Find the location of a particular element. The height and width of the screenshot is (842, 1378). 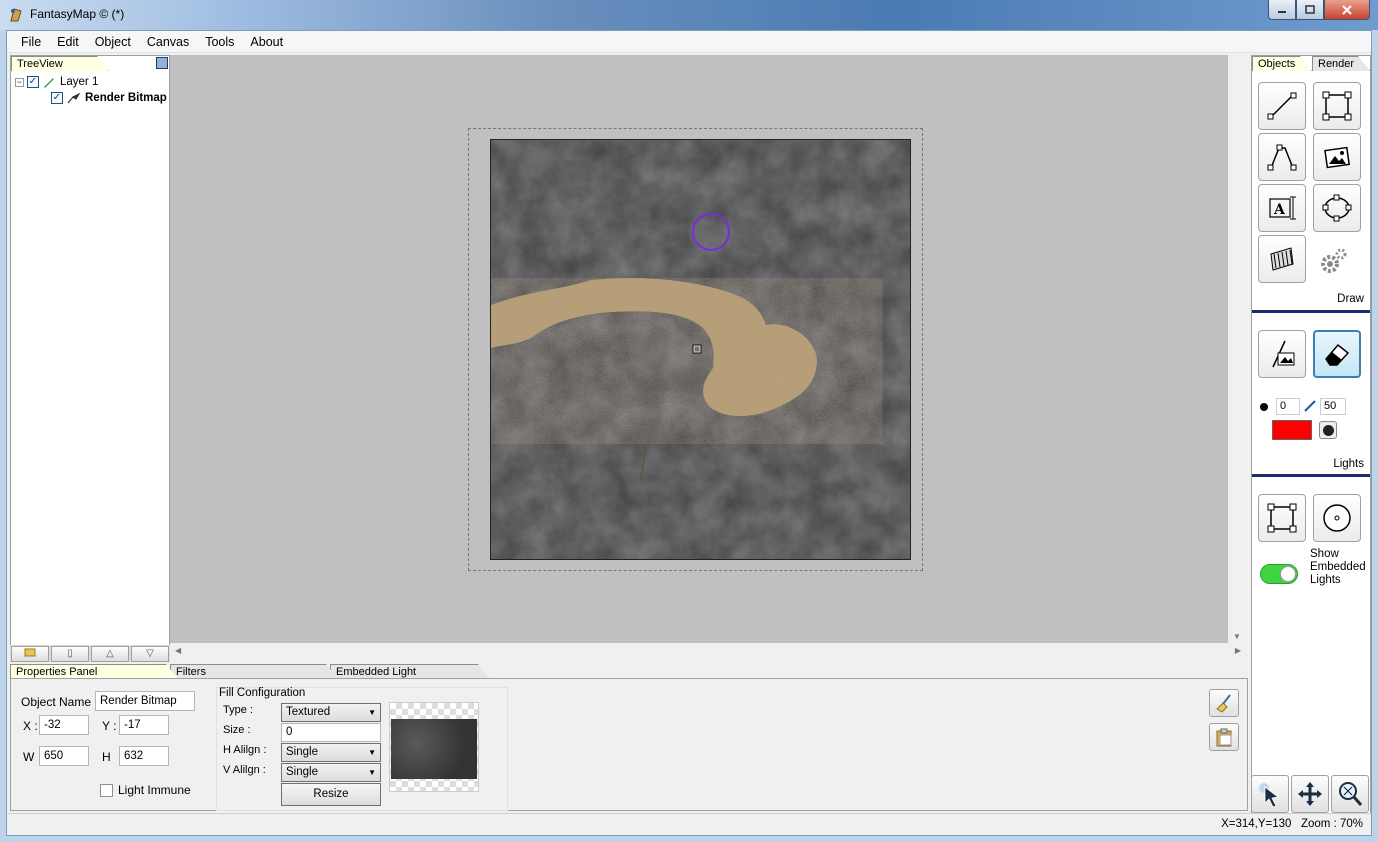

section-divider is located at coordinates (1311, 311).